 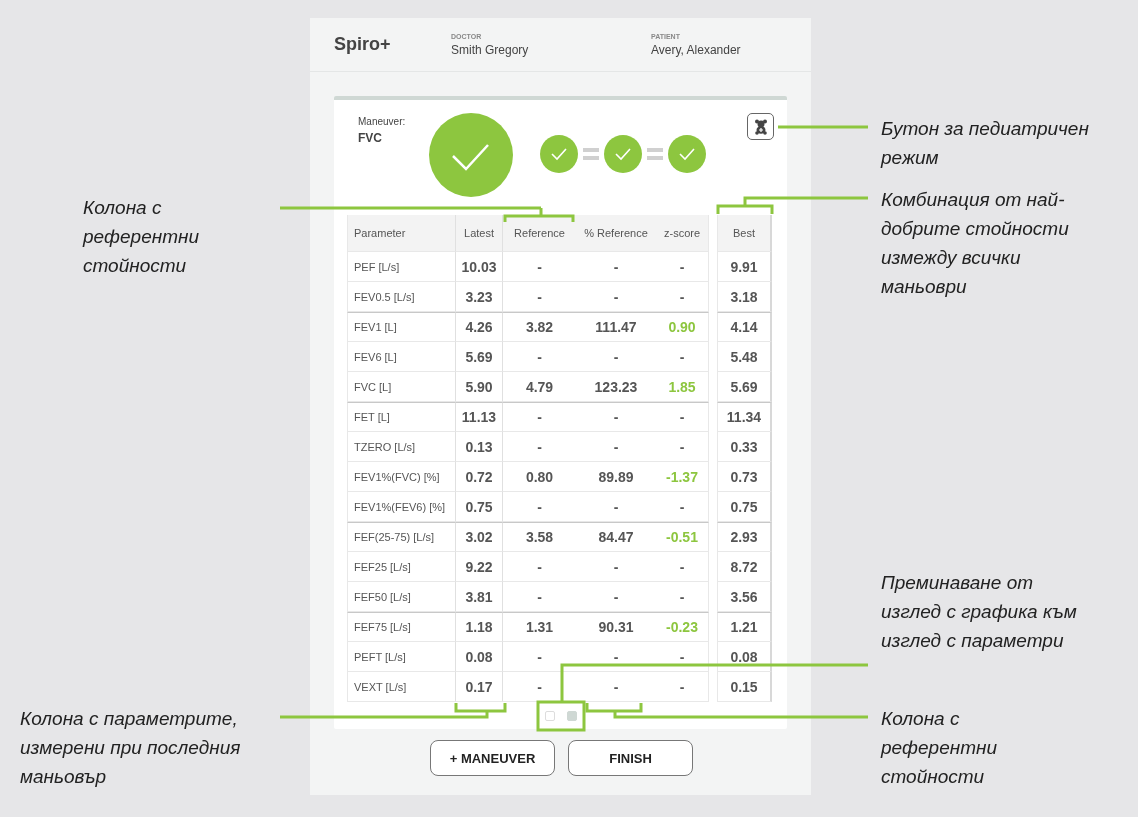 I want to click on maneuver-name: FVC, so click(x=370, y=138).